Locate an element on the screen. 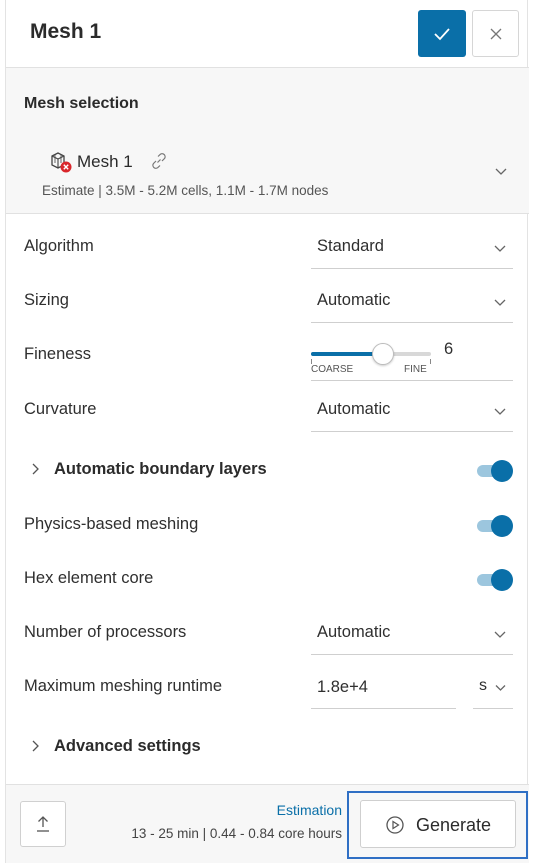 Image resolution: width=533 pixels, height=863 pixels. runtime-unit-value: s is located at coordinates (483, 685).